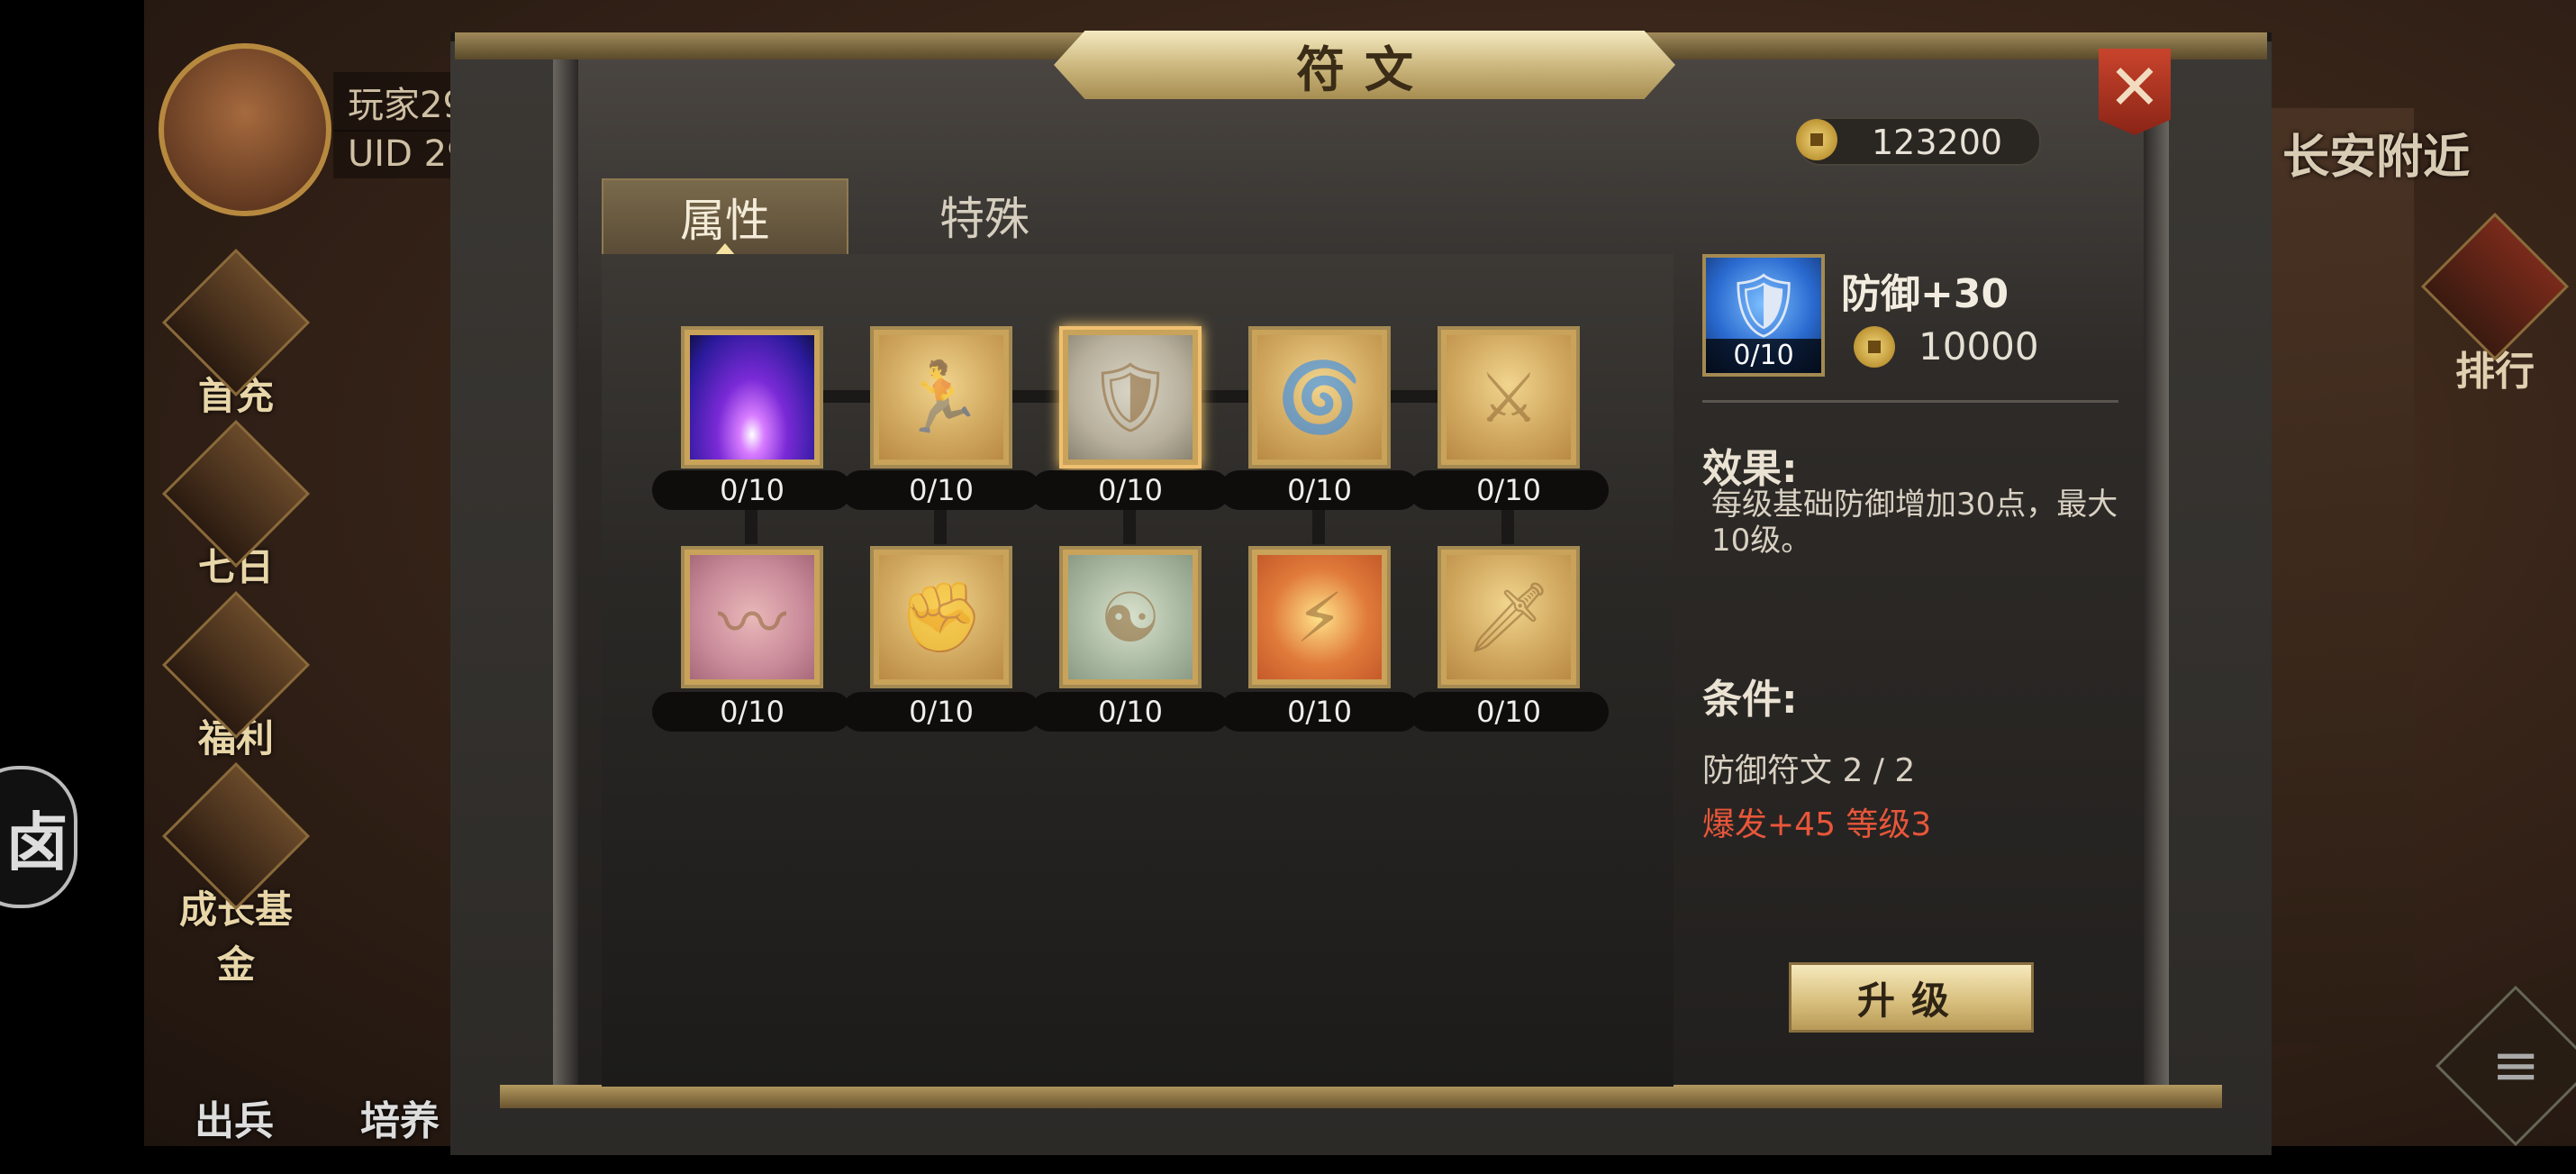  What do you see at coordinates (565, 573) in the screenshot?
I see `dialog-left-pillar` at bounding box center [565, 573].